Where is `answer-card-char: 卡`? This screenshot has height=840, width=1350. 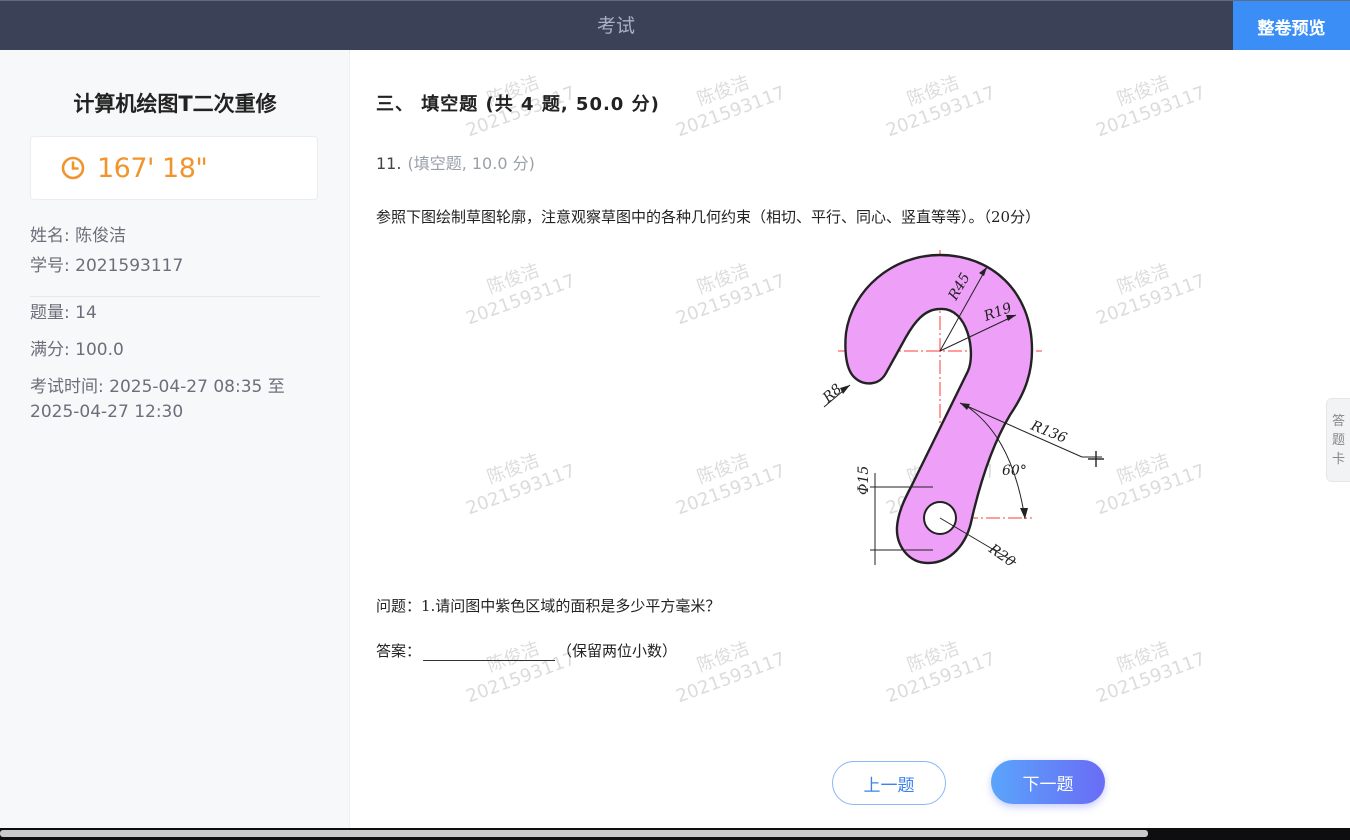
answer-card-char: 卡 is located at coordinates (1338, 459).